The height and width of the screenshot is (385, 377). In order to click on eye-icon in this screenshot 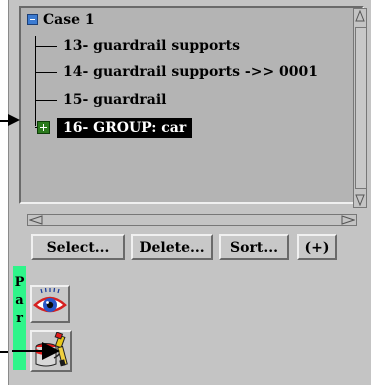, I will do `click(50, 300)`.